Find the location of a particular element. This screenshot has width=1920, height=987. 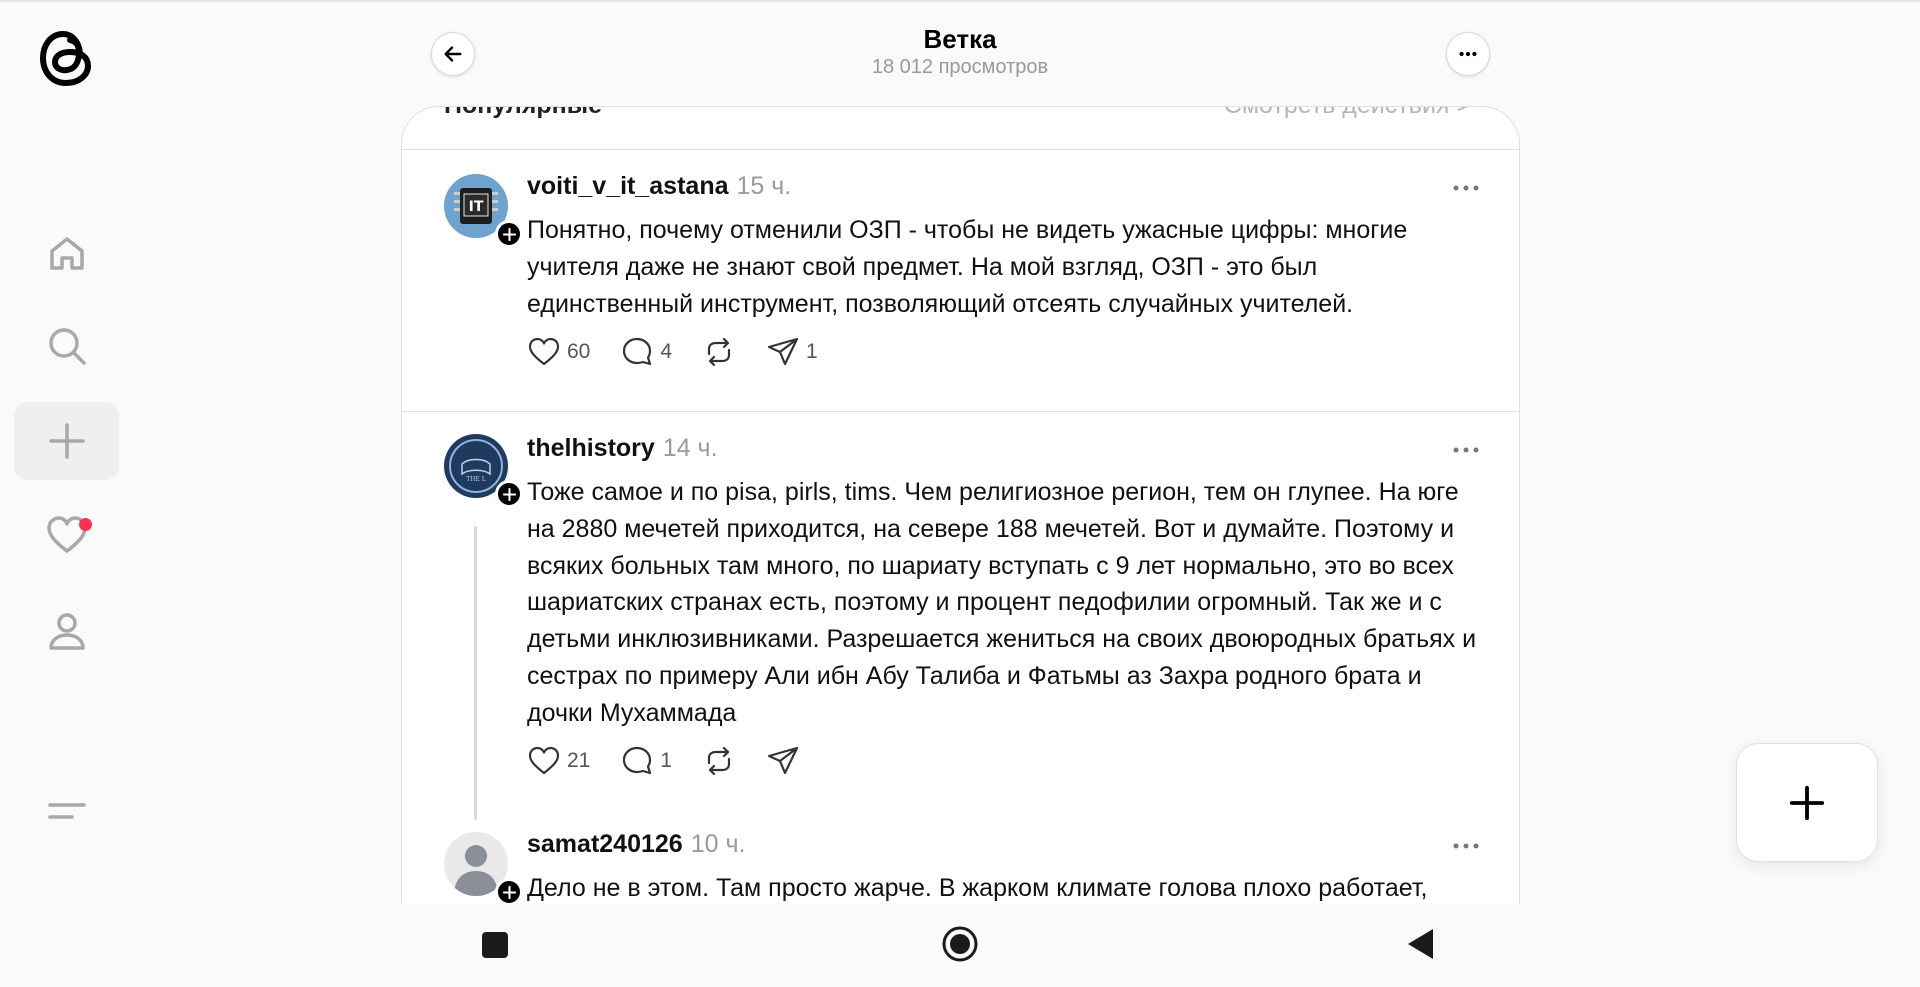

page-title: Ветка is located at coordinates (960, 39).